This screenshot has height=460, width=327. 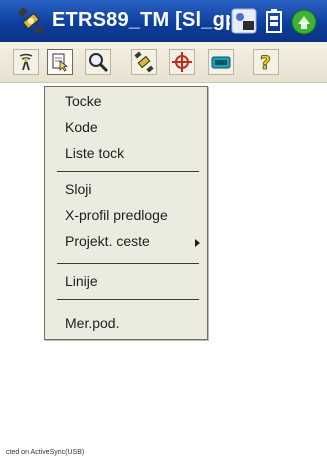 What do you see at coordinates (78, 189) in the screenshot?
I see `menu-item-sloji: Sloji` at bounding box center [78, 189].